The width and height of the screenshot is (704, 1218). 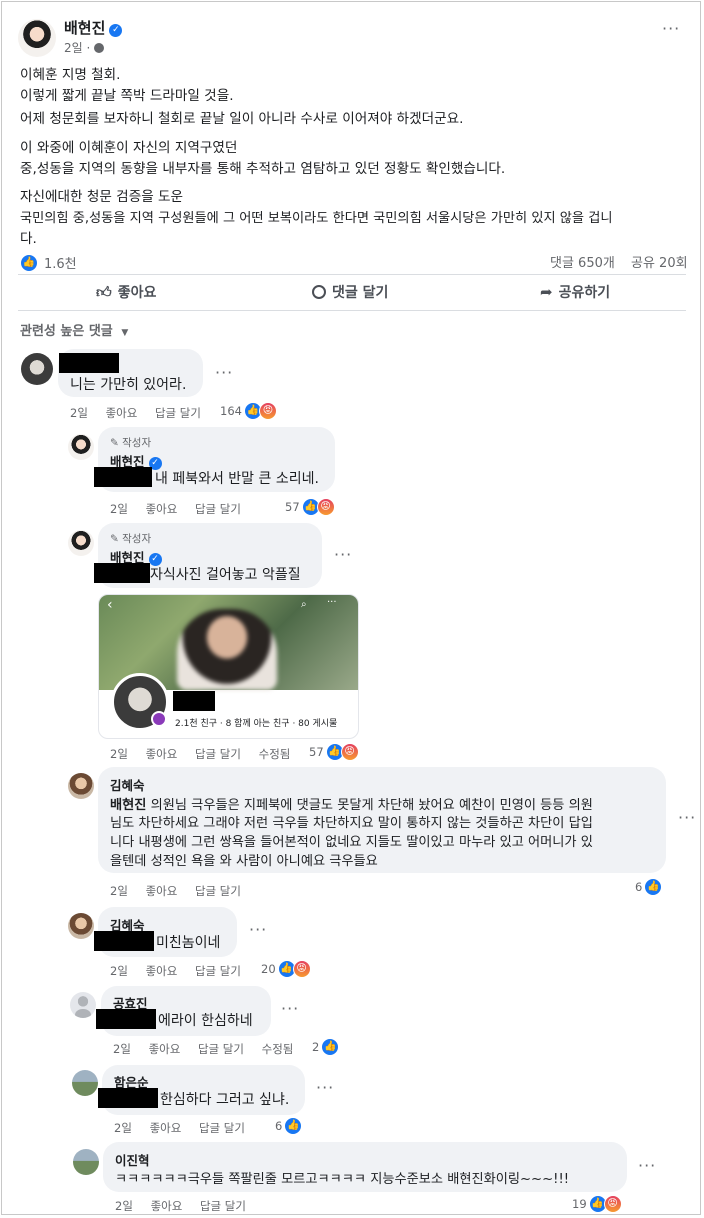 What do you see at coordinates (74, 329) in the screenshot?
I see `comment-sort-dropdown: 관련성 높은 댓글 ▼` at bounding box center [74, 329].